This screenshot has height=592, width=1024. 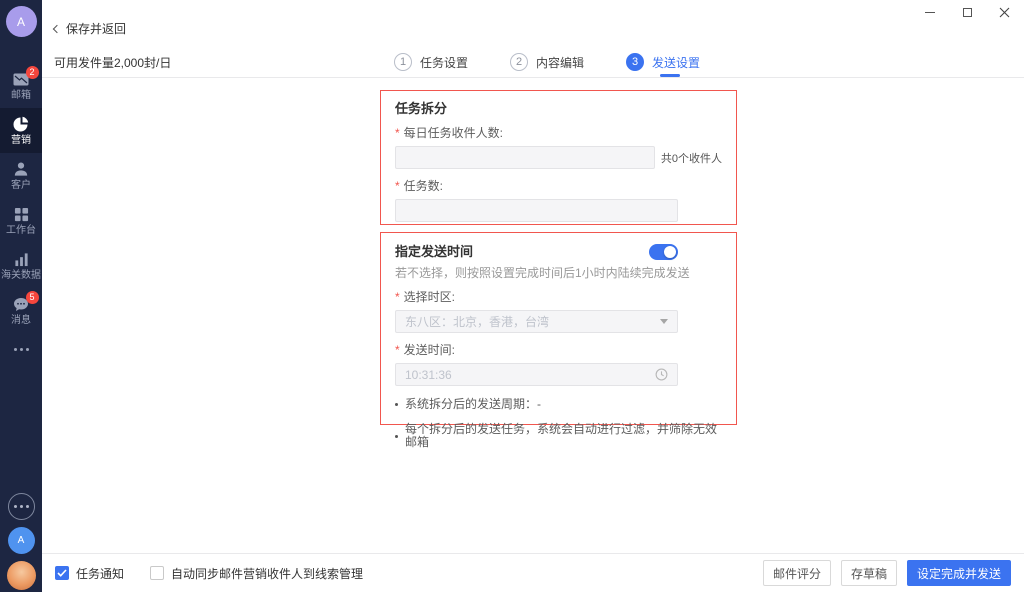 What do you see at coordinates (868, 573) in the screenshot?
I see `save-draft-button: 存草稿` at bounding box center [868, 573].